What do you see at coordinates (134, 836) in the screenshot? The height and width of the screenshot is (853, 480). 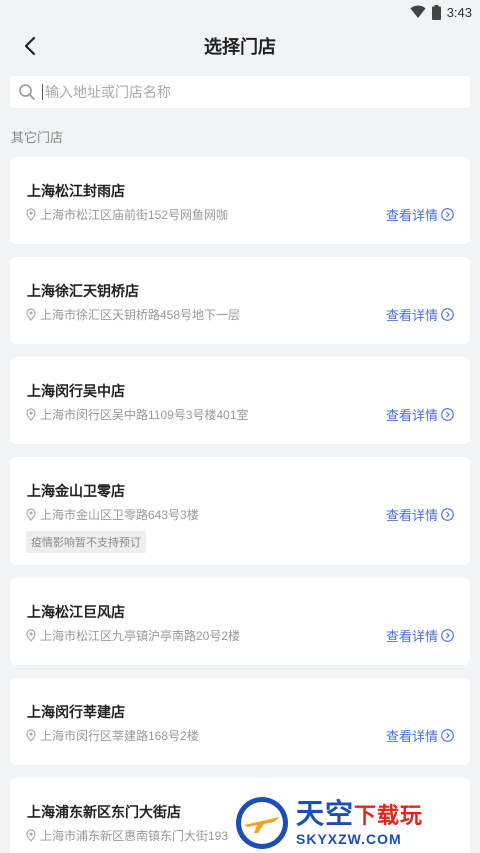 I see `store-address-text: 上海市浦东新区惠南镇东门大街193` at bounding box center [134, 836].